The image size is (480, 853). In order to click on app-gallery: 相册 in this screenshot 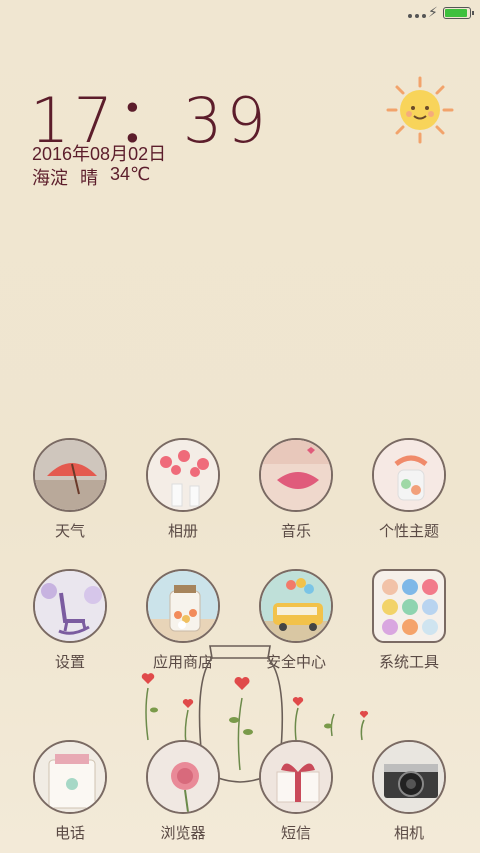, I will do `click(183, 489)`.